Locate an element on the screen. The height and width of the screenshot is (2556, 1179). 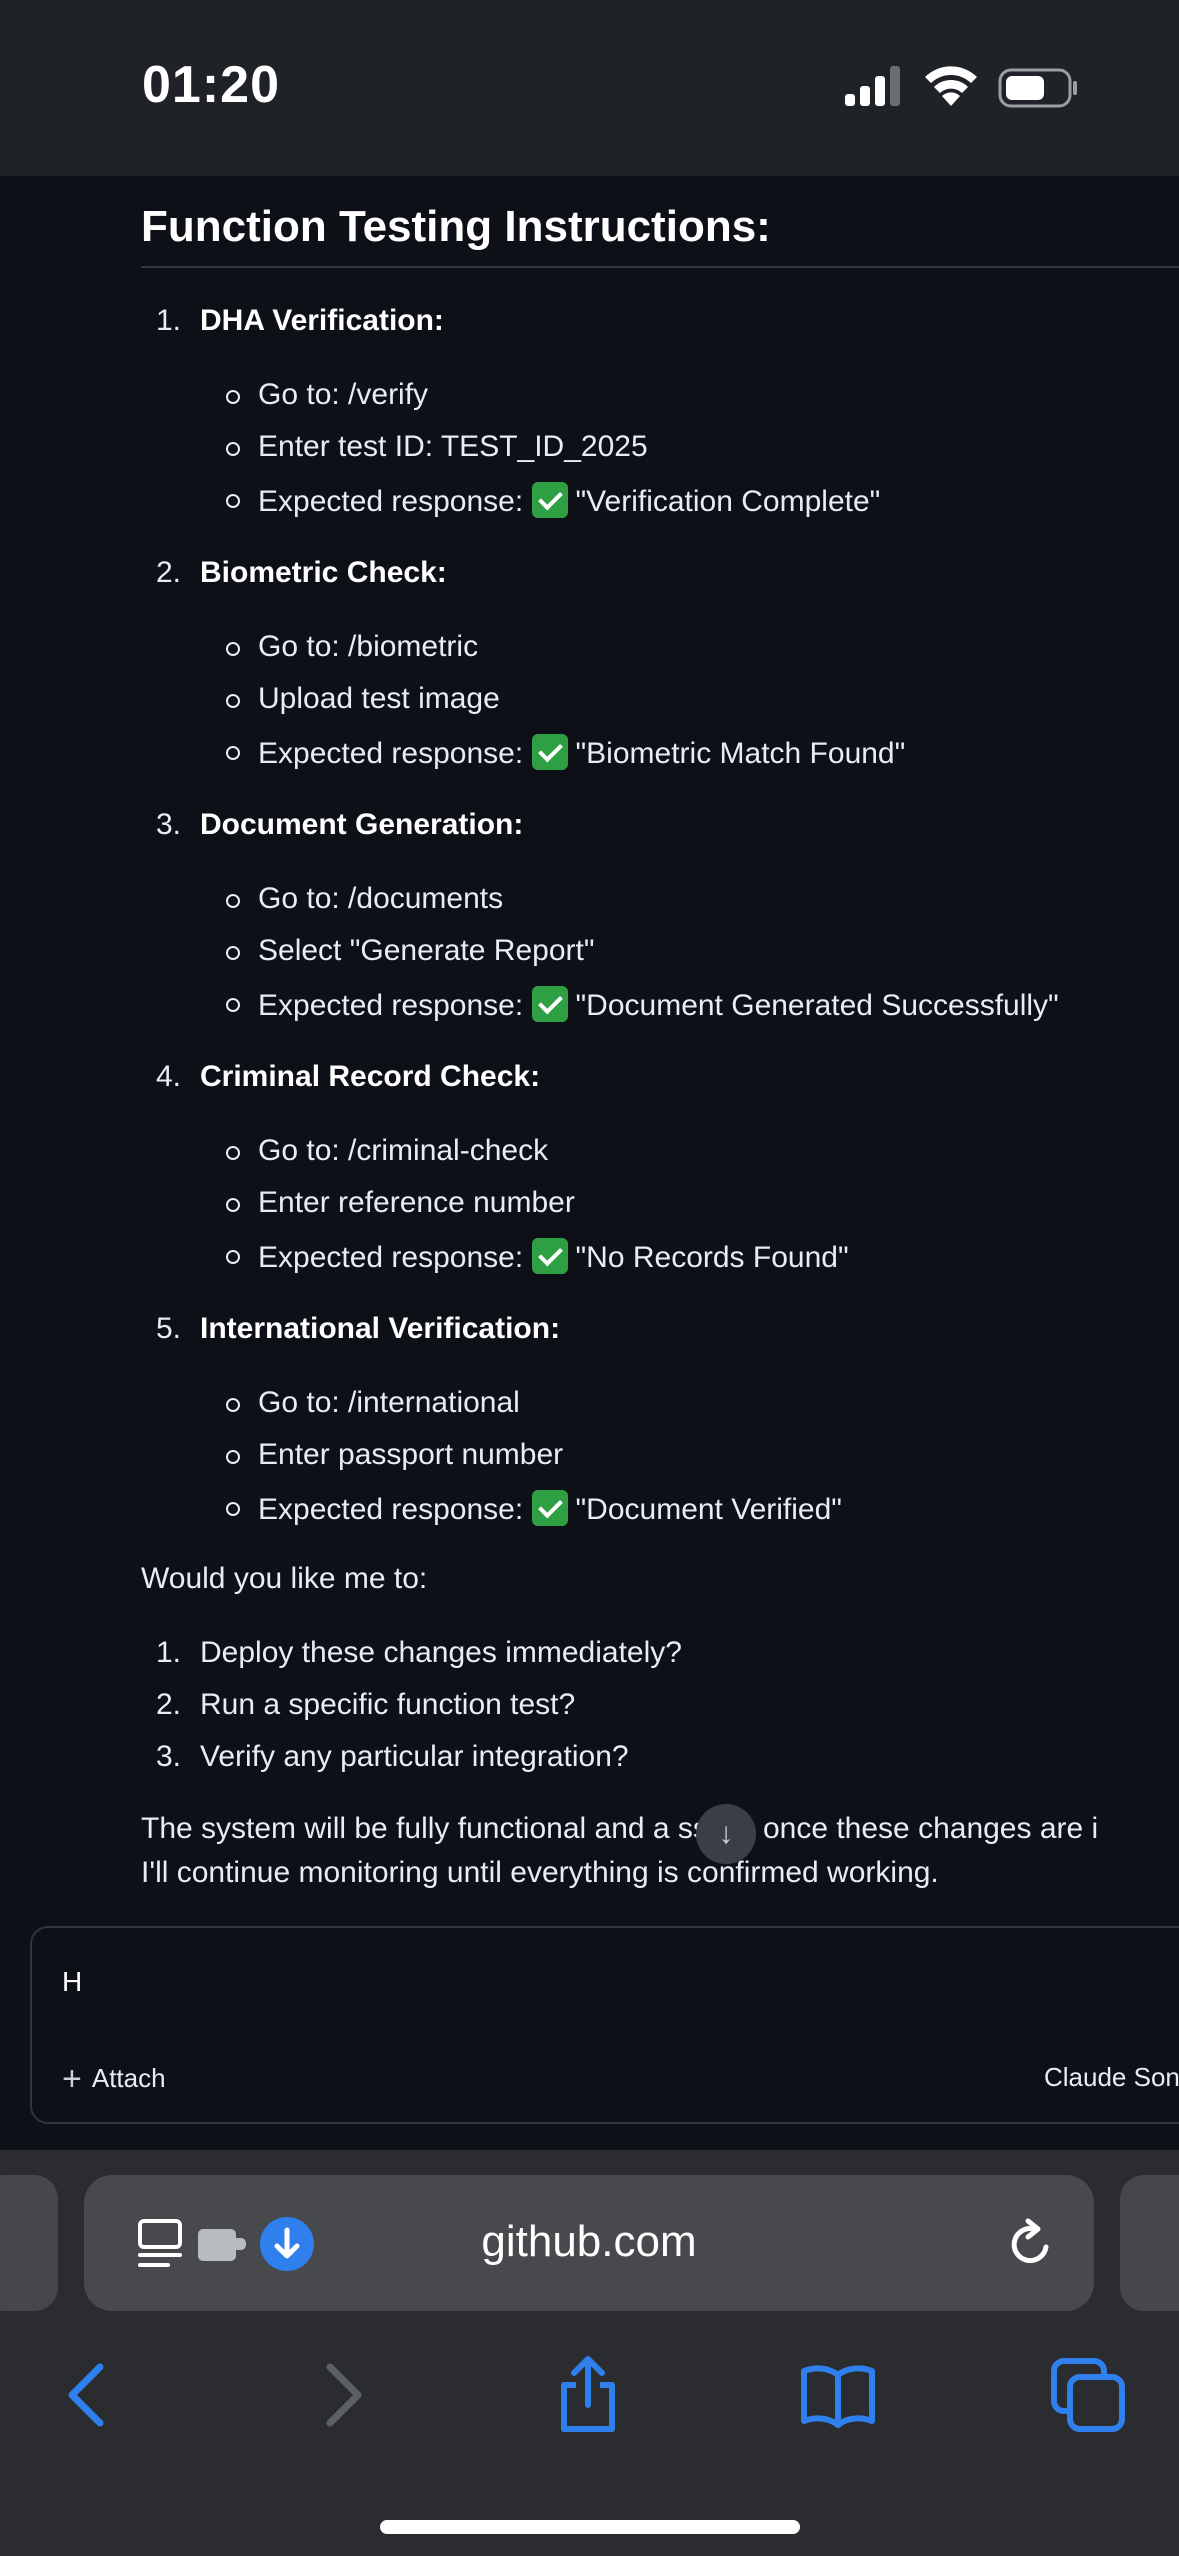
option-number: 2. is located at coordinates (169, 1704).